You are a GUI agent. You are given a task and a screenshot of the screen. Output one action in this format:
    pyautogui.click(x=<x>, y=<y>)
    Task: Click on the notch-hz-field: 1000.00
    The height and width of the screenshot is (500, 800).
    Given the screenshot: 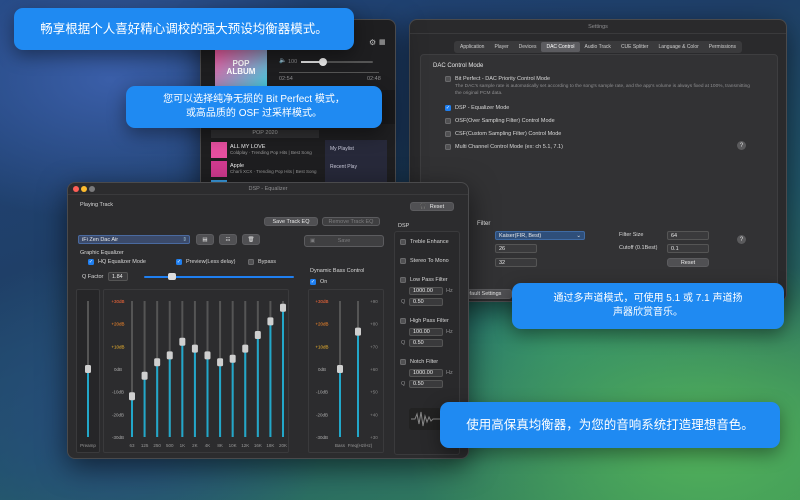 What is the action you would take?
    pyautogui.click(x=426, y=373)
    